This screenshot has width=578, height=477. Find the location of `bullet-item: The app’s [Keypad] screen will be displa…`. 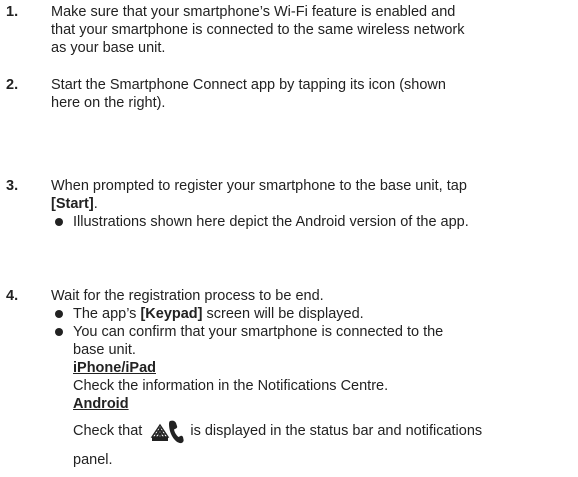

bullet-item: The app’s [Keypad] screen will be displa… is located at coordinates (311, 314).